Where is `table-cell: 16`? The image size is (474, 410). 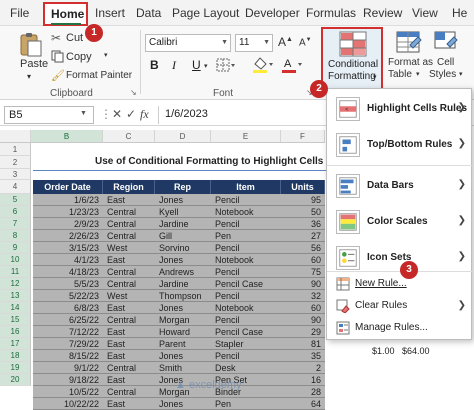 table-cell: 16 is located at coordinates (302, 380).